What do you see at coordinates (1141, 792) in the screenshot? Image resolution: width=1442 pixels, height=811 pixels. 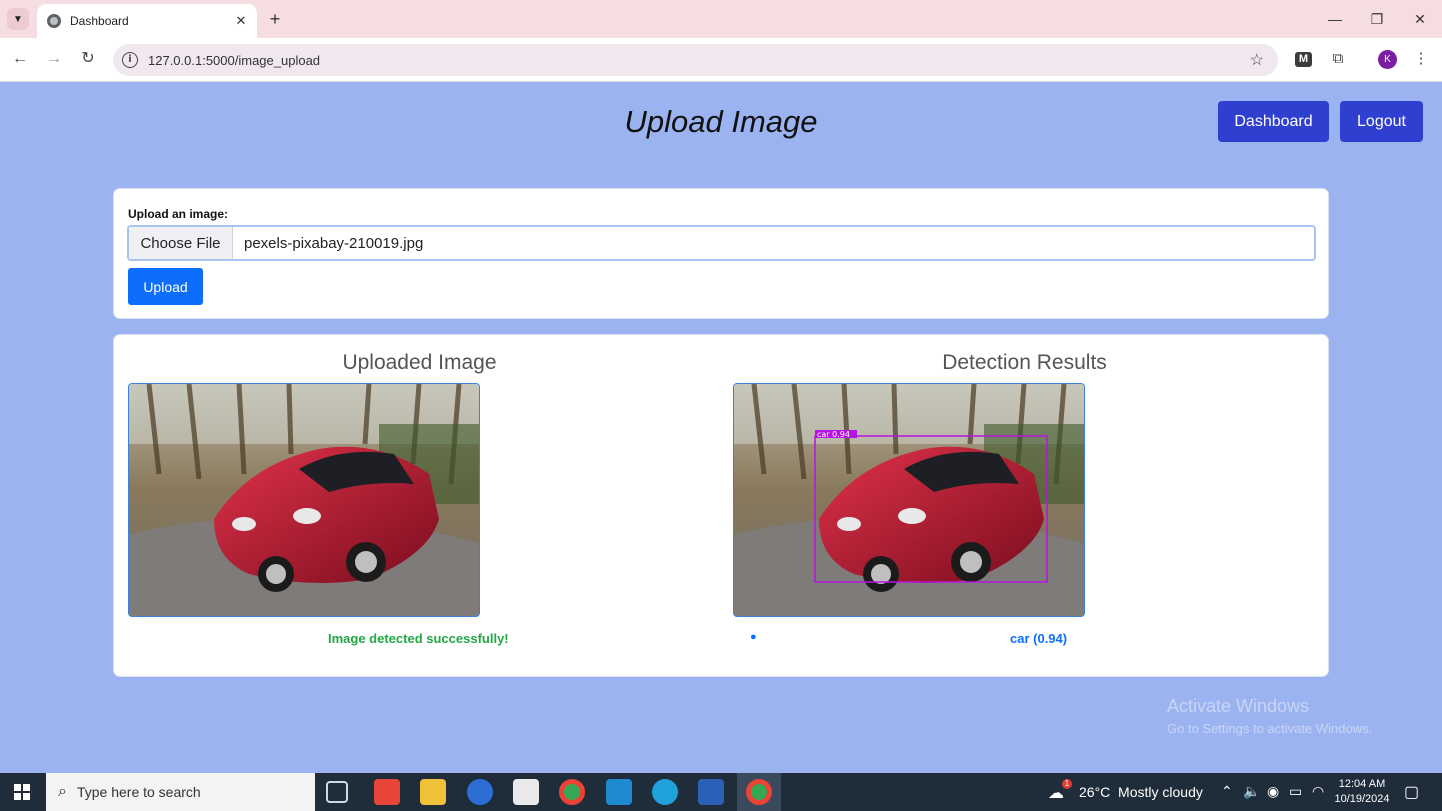 I see `weather-text: 26°C Mostly cloudy` at bounding box center [1141, 792].